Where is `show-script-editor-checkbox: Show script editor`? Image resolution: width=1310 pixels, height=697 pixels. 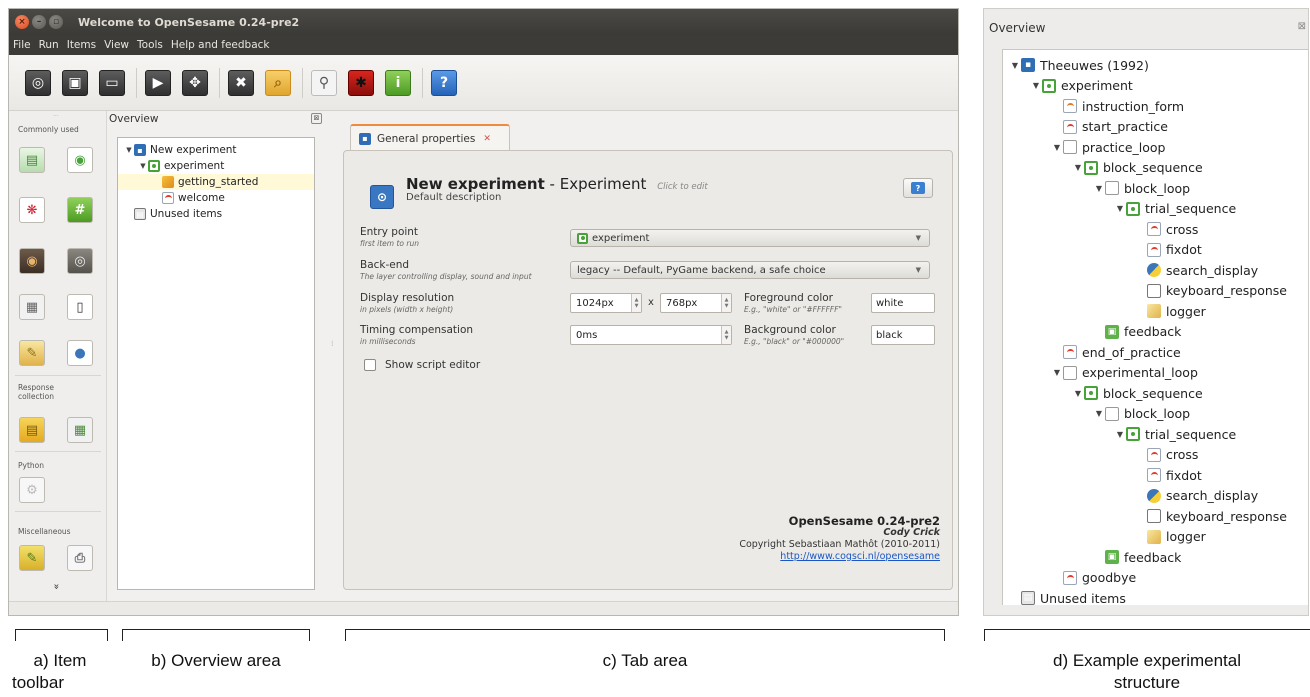 show-script-editor-checkbox: Show script editor is located at coordinates (422, 365).